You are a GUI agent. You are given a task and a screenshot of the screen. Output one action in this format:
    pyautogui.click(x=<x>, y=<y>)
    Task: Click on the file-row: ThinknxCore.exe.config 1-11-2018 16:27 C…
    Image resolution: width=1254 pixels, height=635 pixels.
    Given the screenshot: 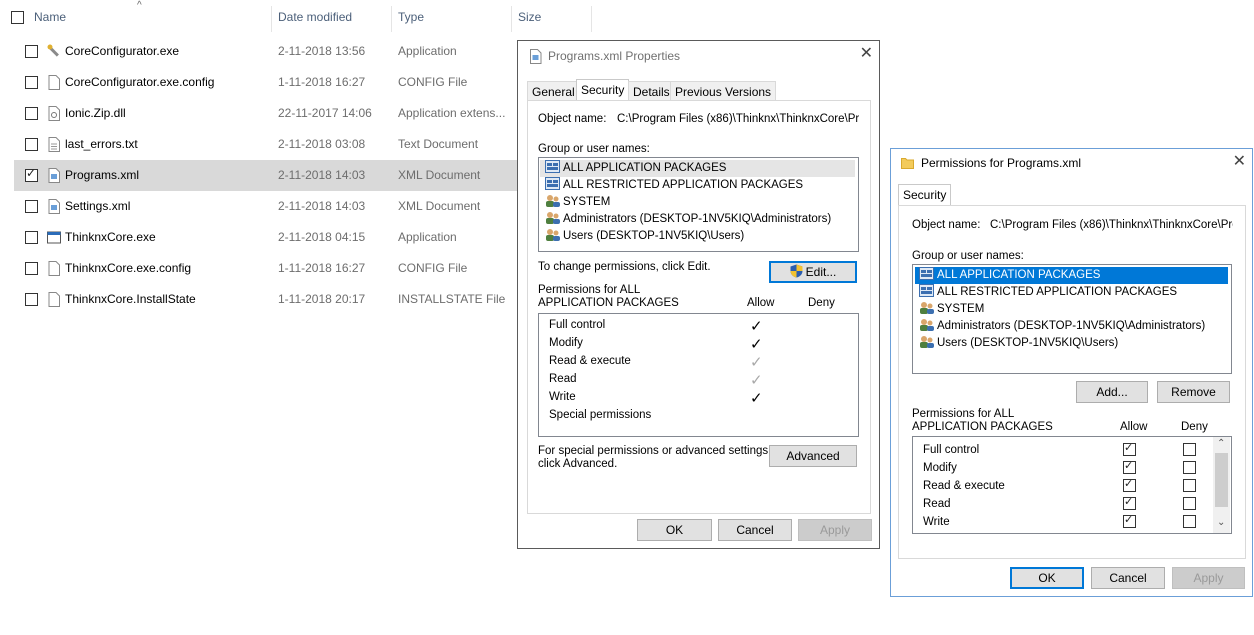 What is the action you would take?
    pyautogui.click(x=265, y=268)
    